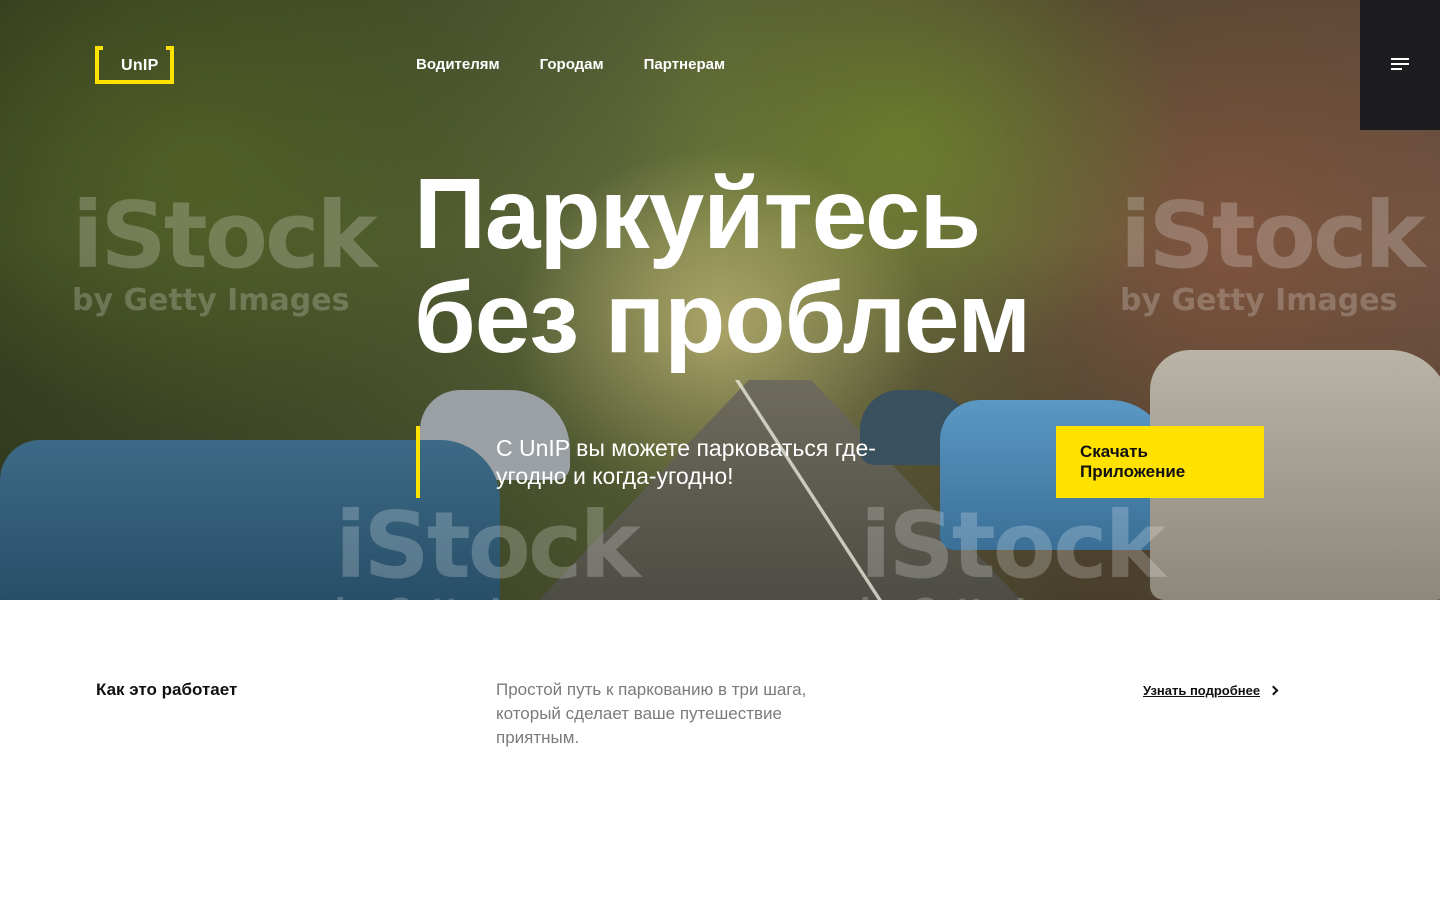  I want to click on nav-item-partners: Партнерам, so click(684, 64).